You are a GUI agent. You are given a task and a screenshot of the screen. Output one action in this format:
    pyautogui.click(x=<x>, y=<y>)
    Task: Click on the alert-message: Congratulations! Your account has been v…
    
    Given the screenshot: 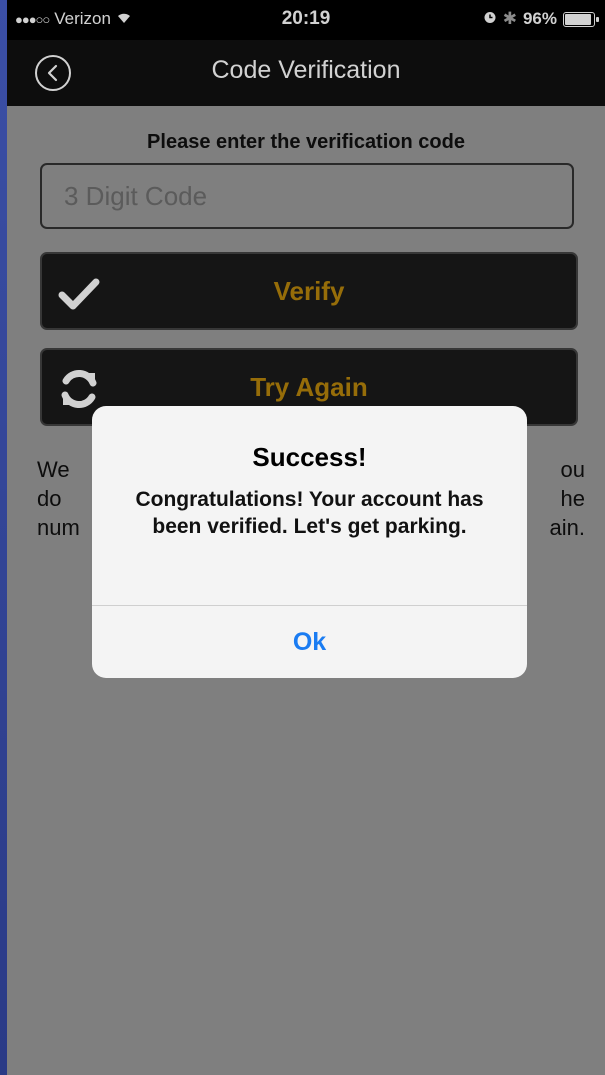 What is the action you would take?
    pyautogui.click(x=309, y=513)
    